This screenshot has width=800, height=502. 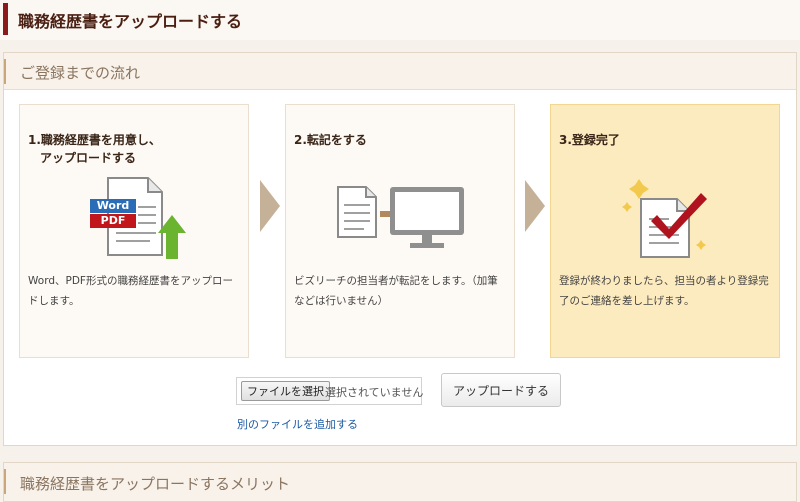 What do you see at coordinates (400, 217) in the screenshot?
I see `transcribe-to-computer-icon` at bounding box center [400, 217].